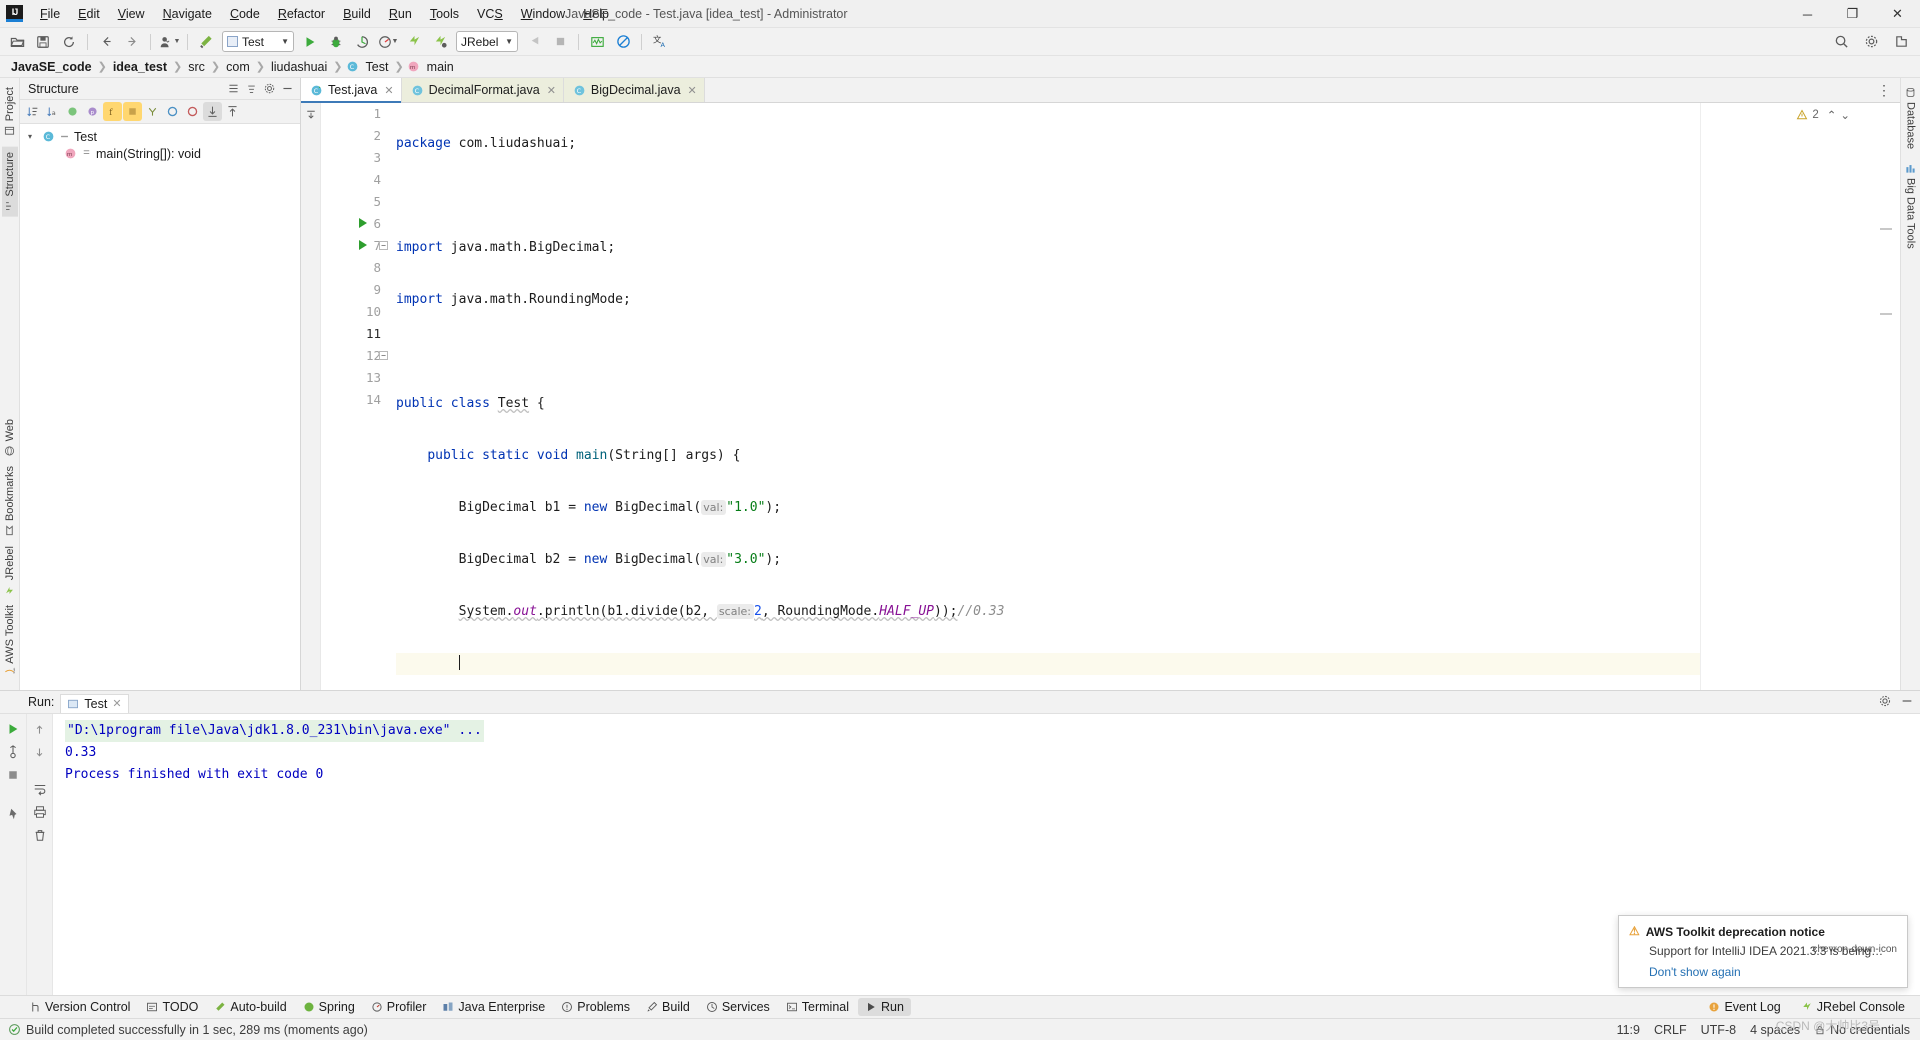 This screenshot has height=1040, width=1920. What do you see at coordinates (301, 14) in the screenshot?
I see `menu-refactor: Refactor` at bounding box center [301, 14].